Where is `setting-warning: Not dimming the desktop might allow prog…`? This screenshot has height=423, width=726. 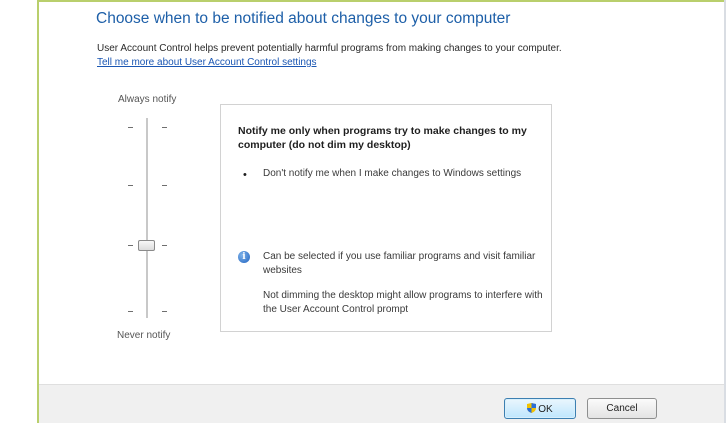 setting-warning: Not dimming the desktop might allow prog… is located at coordinates (403, 302).